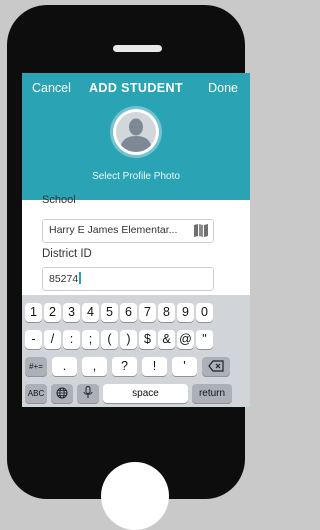 Image resolution: width=320 pixels, height=530 pixels. Describe the element at coordinates (59, 200) in the screenshot. I see `school-label: School` at that location.